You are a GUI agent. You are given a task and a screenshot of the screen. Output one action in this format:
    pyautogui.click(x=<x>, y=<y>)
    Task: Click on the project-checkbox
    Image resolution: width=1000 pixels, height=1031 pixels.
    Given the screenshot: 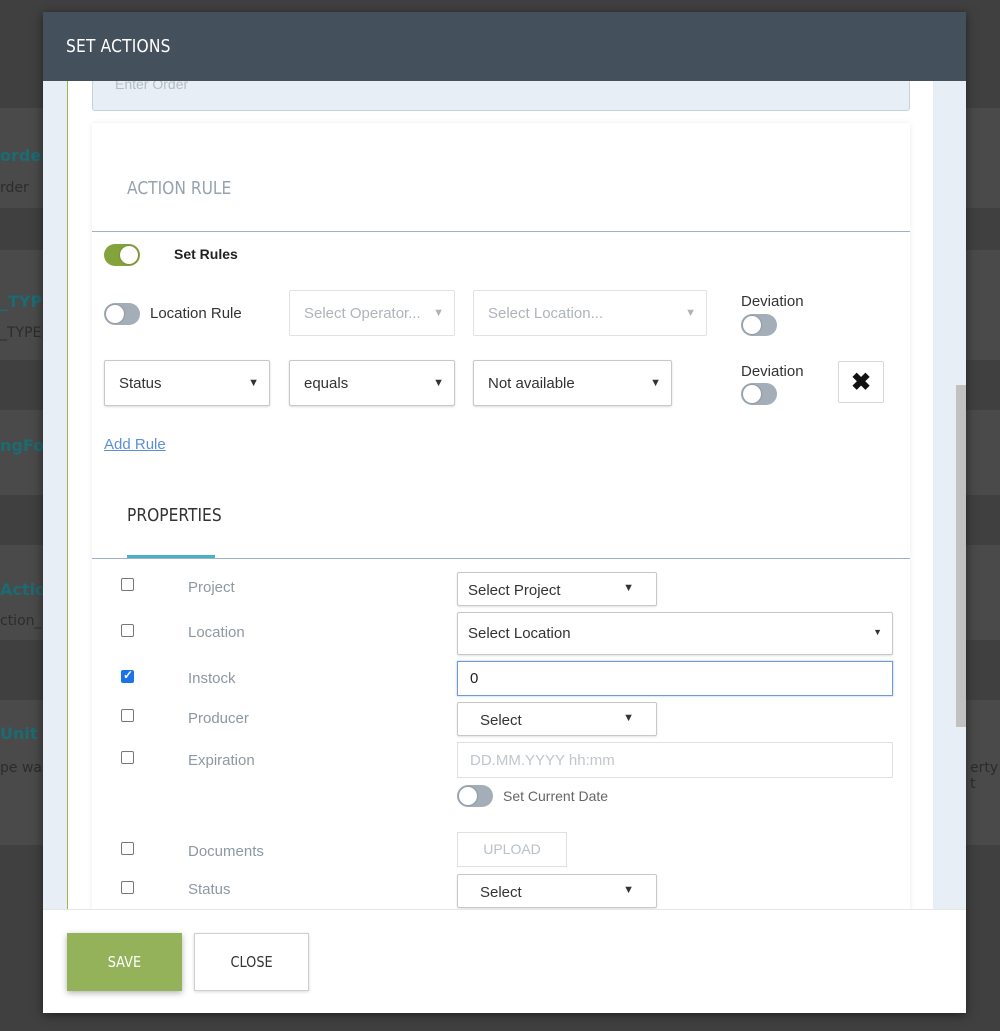 What is the action you would take?
    pyautogui.click(x=127, y=584)
    